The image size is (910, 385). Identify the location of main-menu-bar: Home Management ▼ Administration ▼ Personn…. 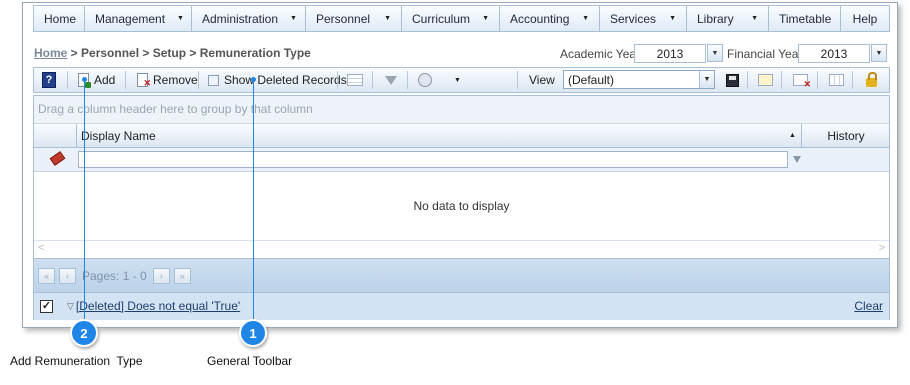
(461, 18).